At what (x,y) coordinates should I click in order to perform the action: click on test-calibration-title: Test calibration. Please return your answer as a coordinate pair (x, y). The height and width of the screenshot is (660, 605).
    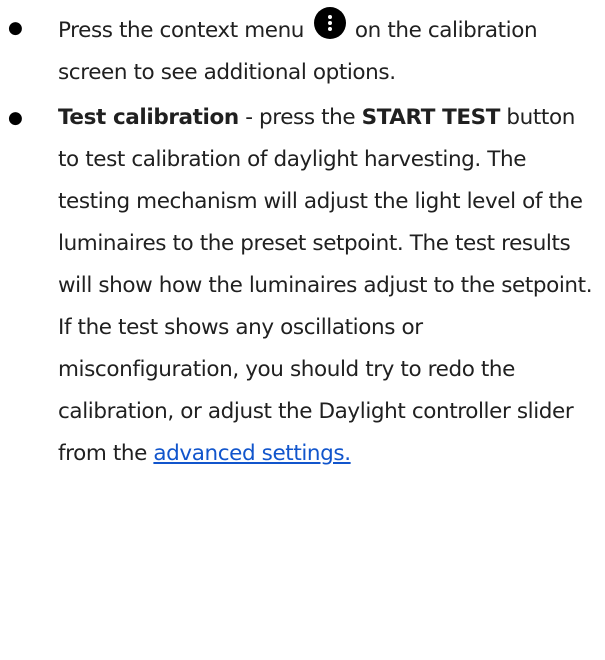
    Looking at the image, I should click on (148, 117).